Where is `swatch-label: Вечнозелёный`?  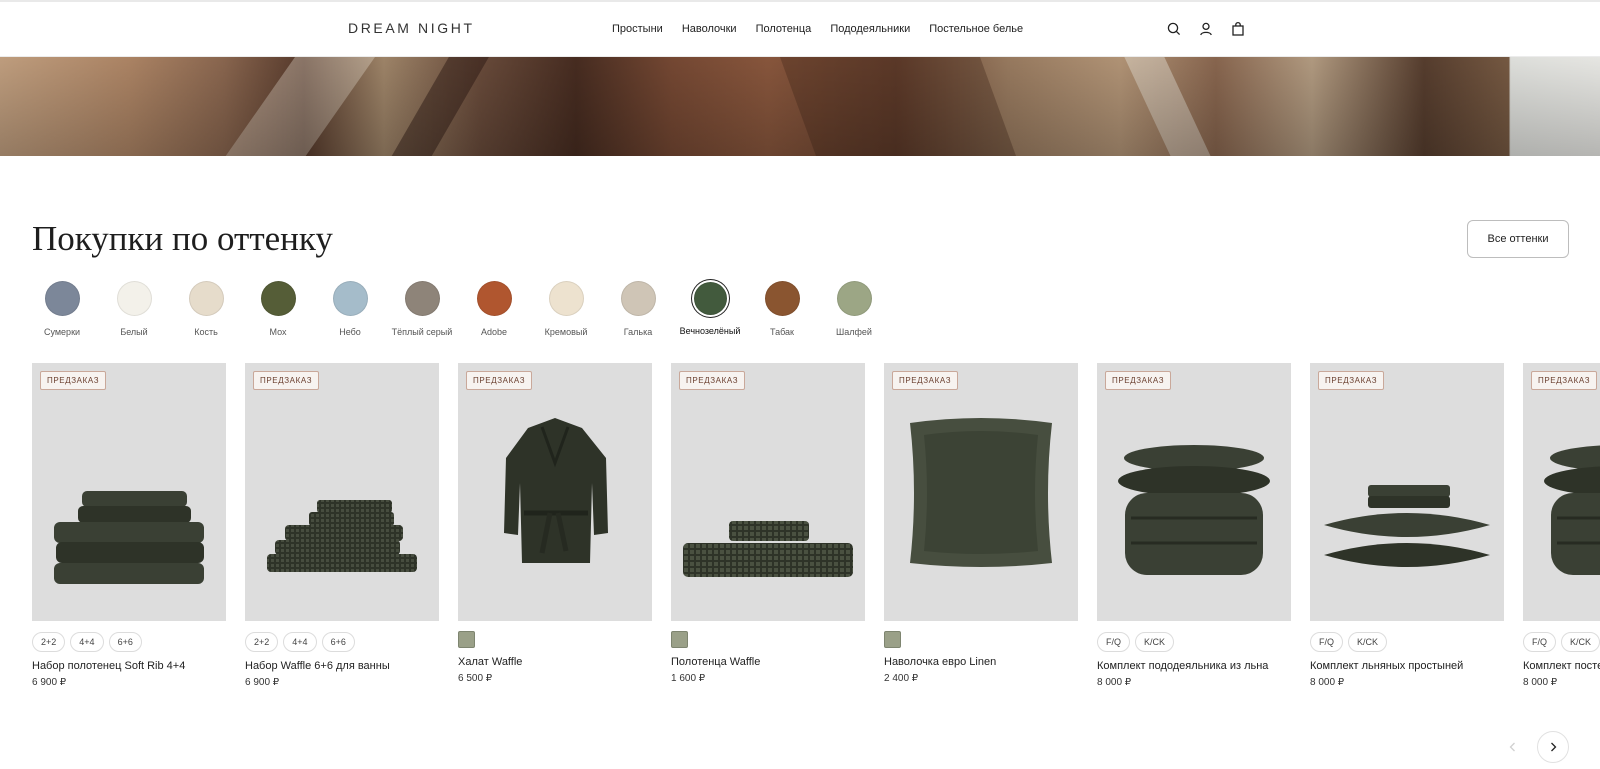
swatch-label: Вечнозелёный is located at coordinates (710, 331).